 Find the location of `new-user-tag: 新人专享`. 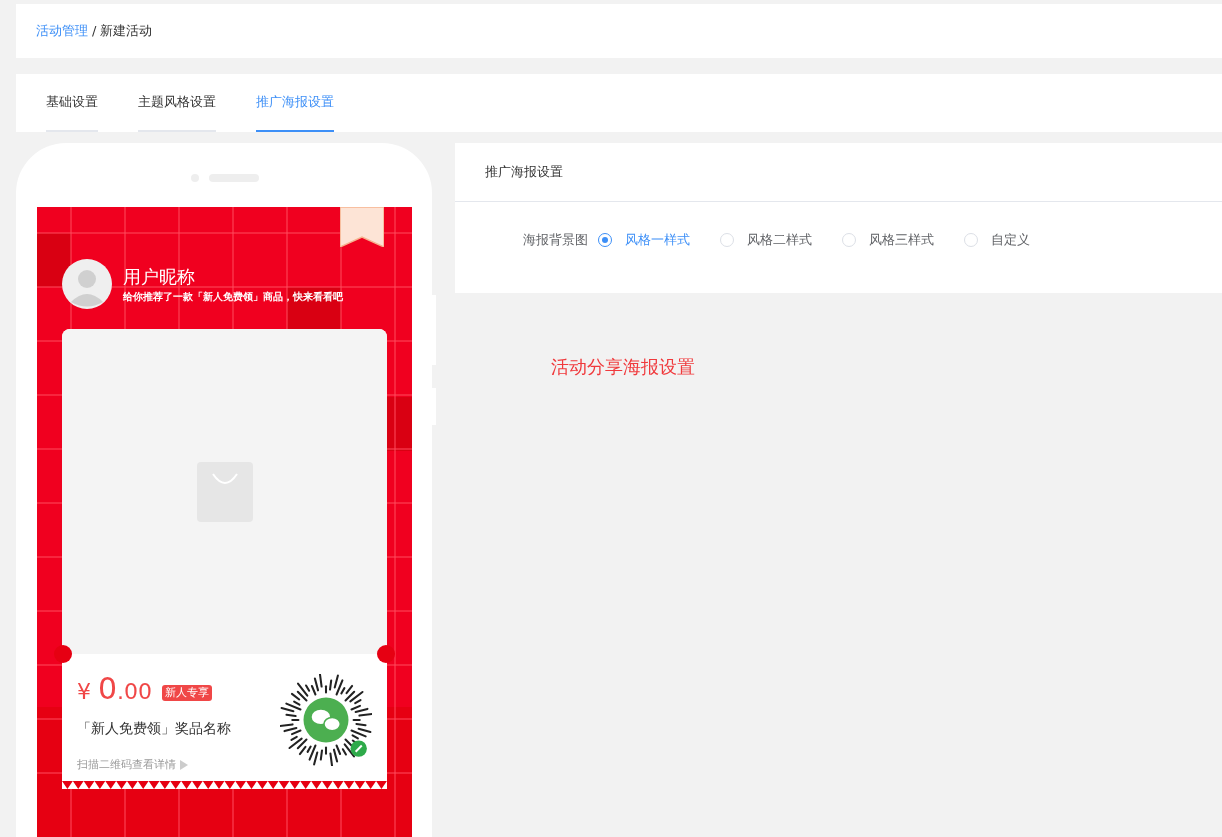

new-user-tag: 新人专享 is located at coordinates (187, 692).